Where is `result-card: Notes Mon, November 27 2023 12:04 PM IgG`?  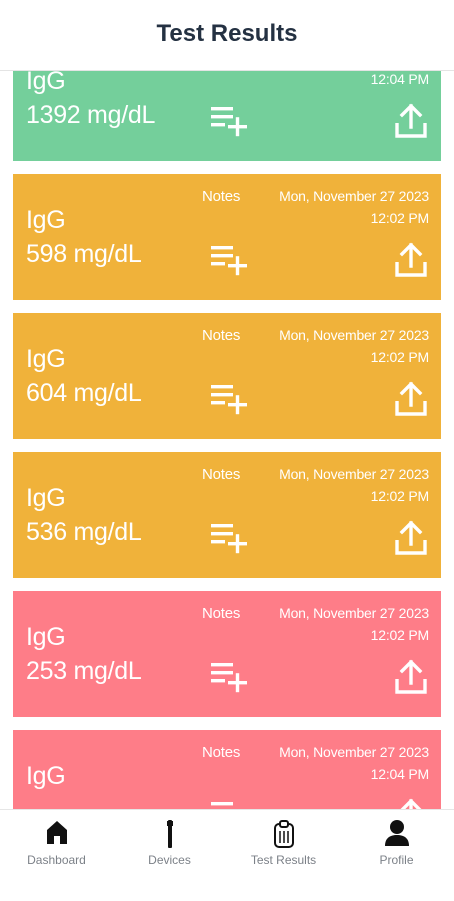
result-card: Notes Mon, November 27 2023 12:04 PM IgG is located at coordinates (227, 769).